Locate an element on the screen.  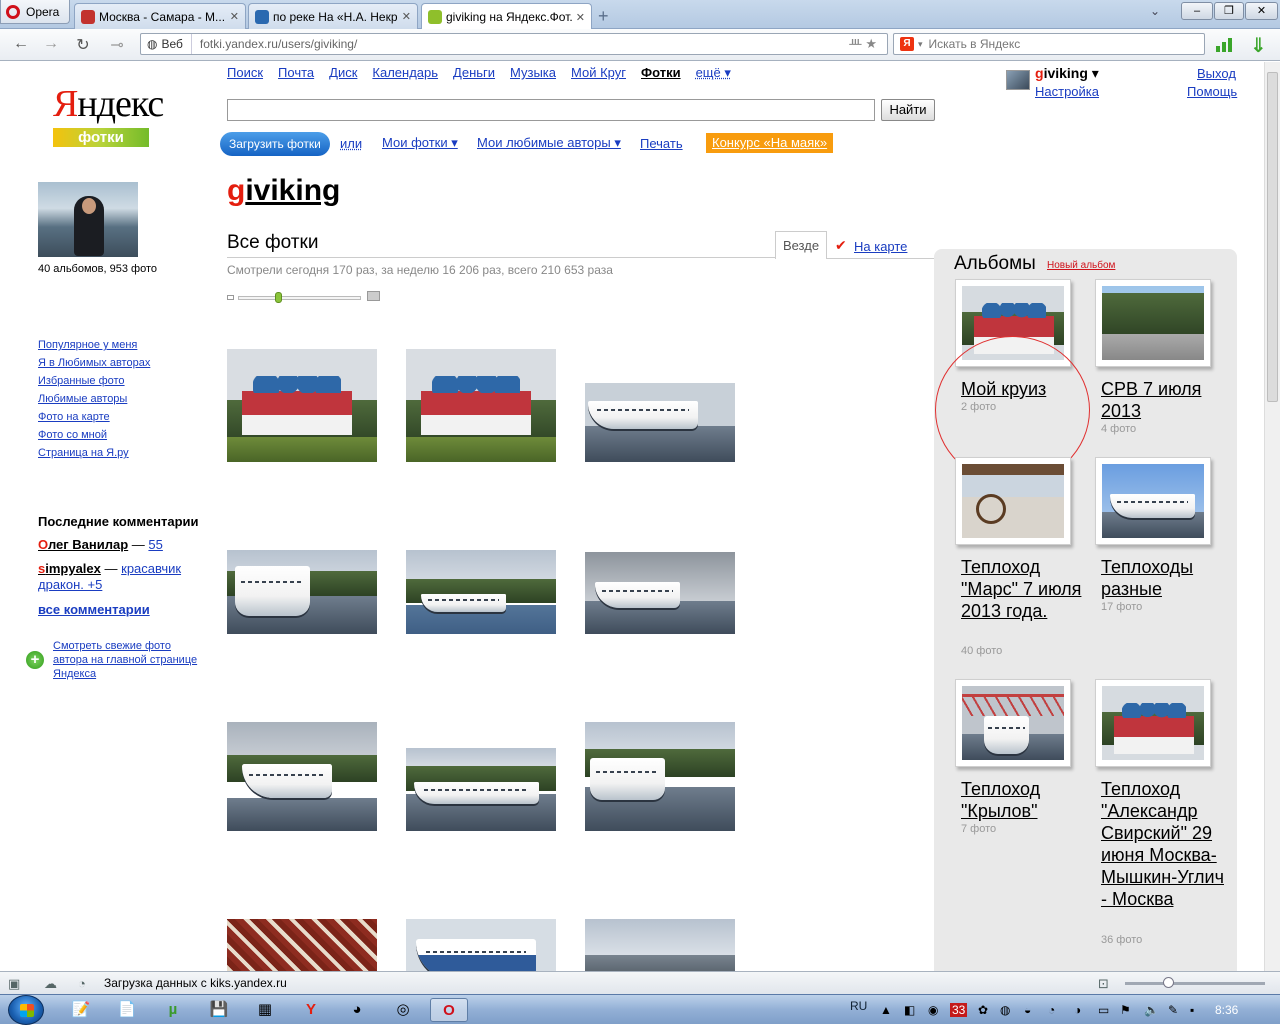
tab-moscow-samara: Москва - Самара - М... ✕ is located at coordinates (160, 16).